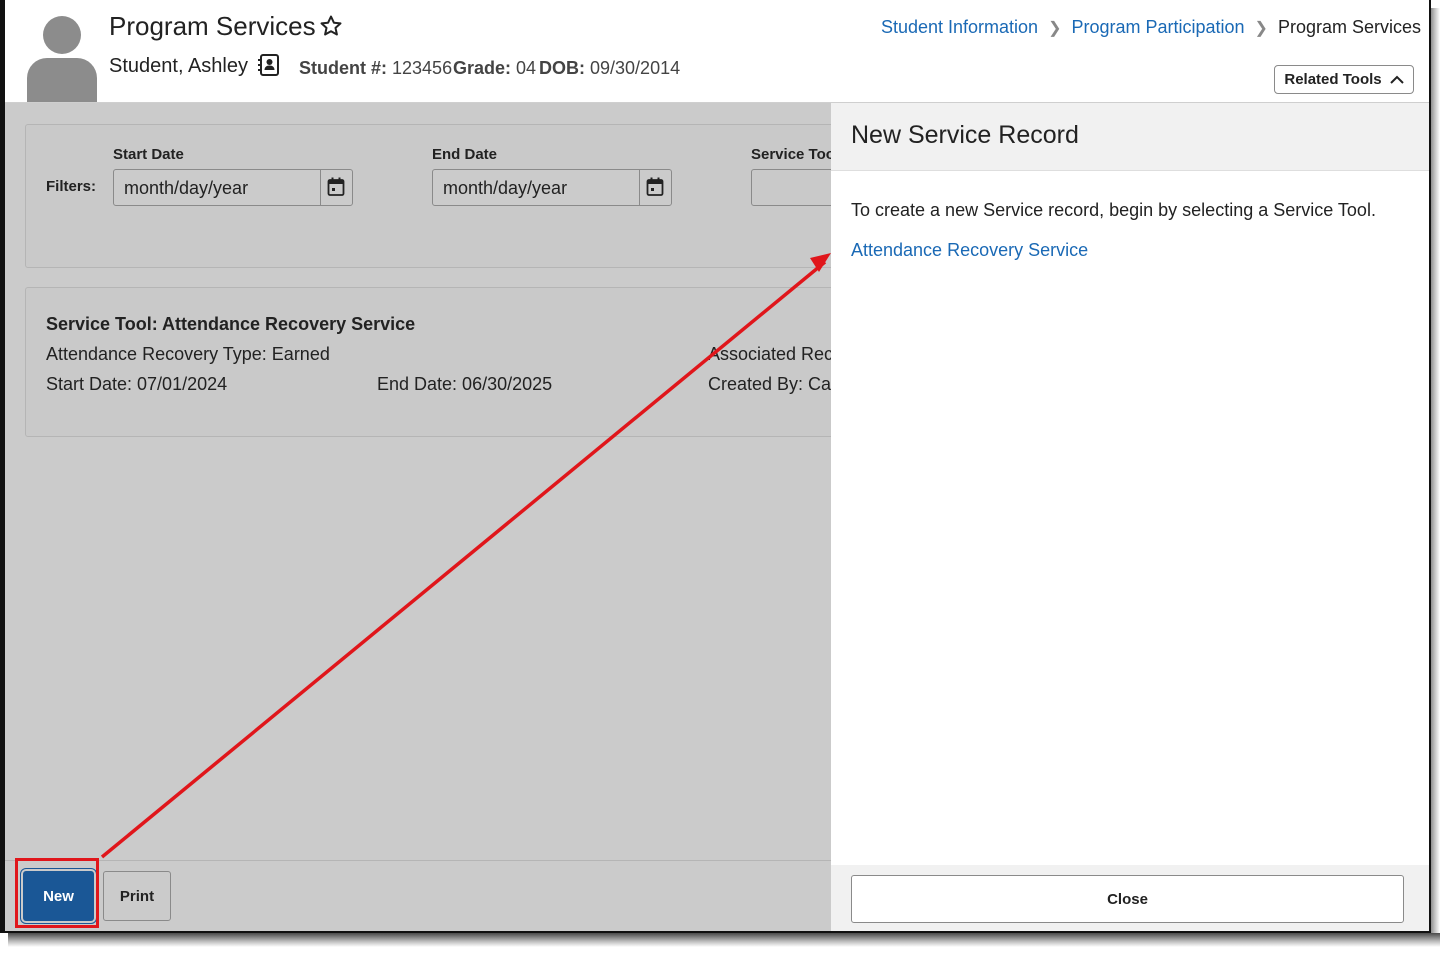 Image resolution: width=1454 pixels, height=961 pixels. What do you see at coordinates (137, 384) in the screenshot?
I see `record-start-date: Start Date: 07/01/2024` at bounding box center [137, 384].